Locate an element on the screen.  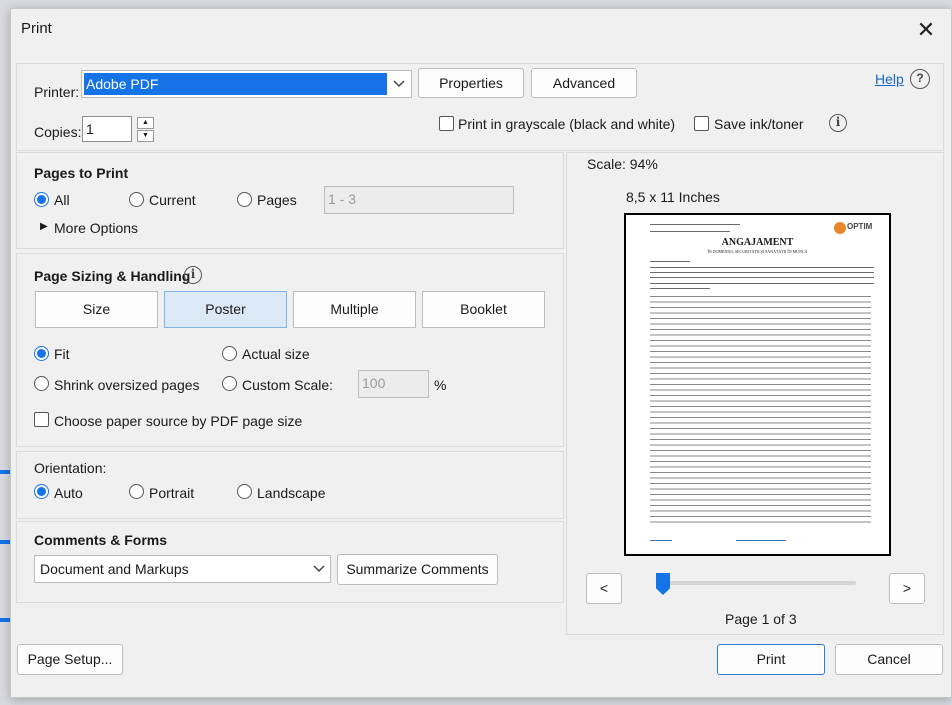
pages-to-print-heading: Pages to Print is located at coordinates (81, 173).